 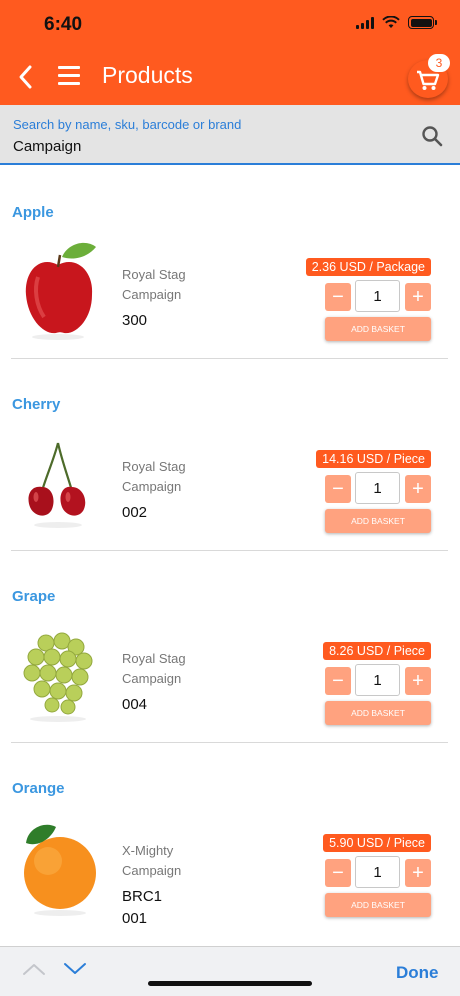 I want to click on status-icons, so click(x=396, y=22).